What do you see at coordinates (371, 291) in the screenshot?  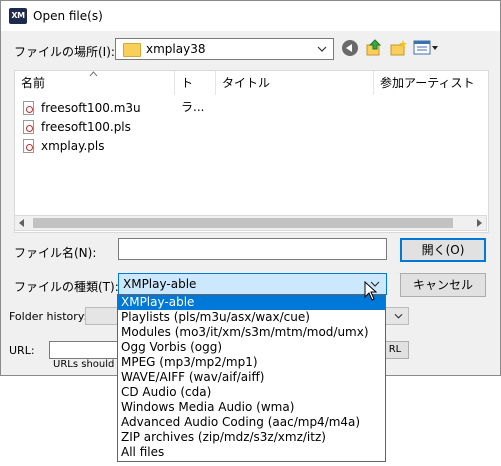 I see `mouse-cursor-icon` at bounding box center [371, 291].